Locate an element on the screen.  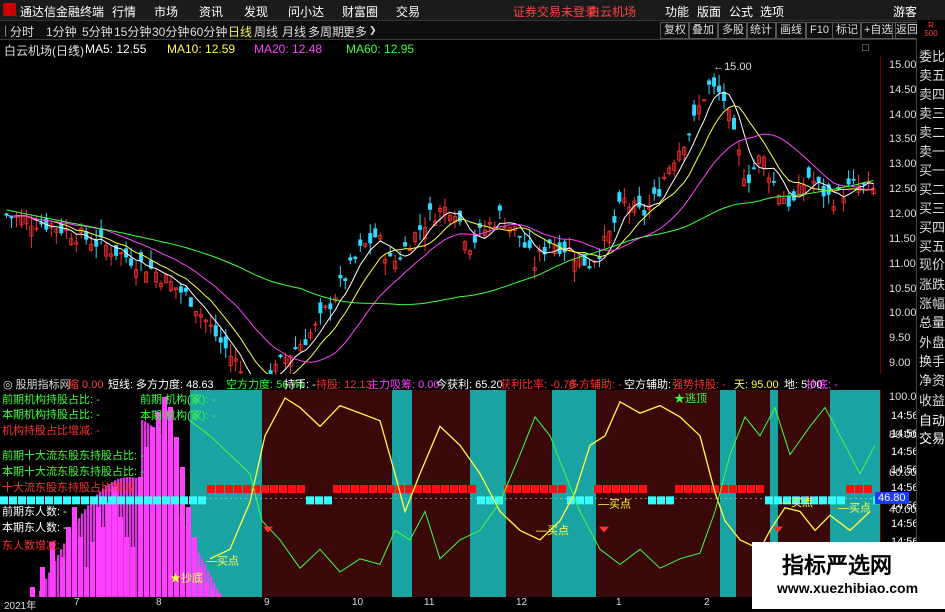
btn-duogu: 多股 is located at coordinates (733, 30).